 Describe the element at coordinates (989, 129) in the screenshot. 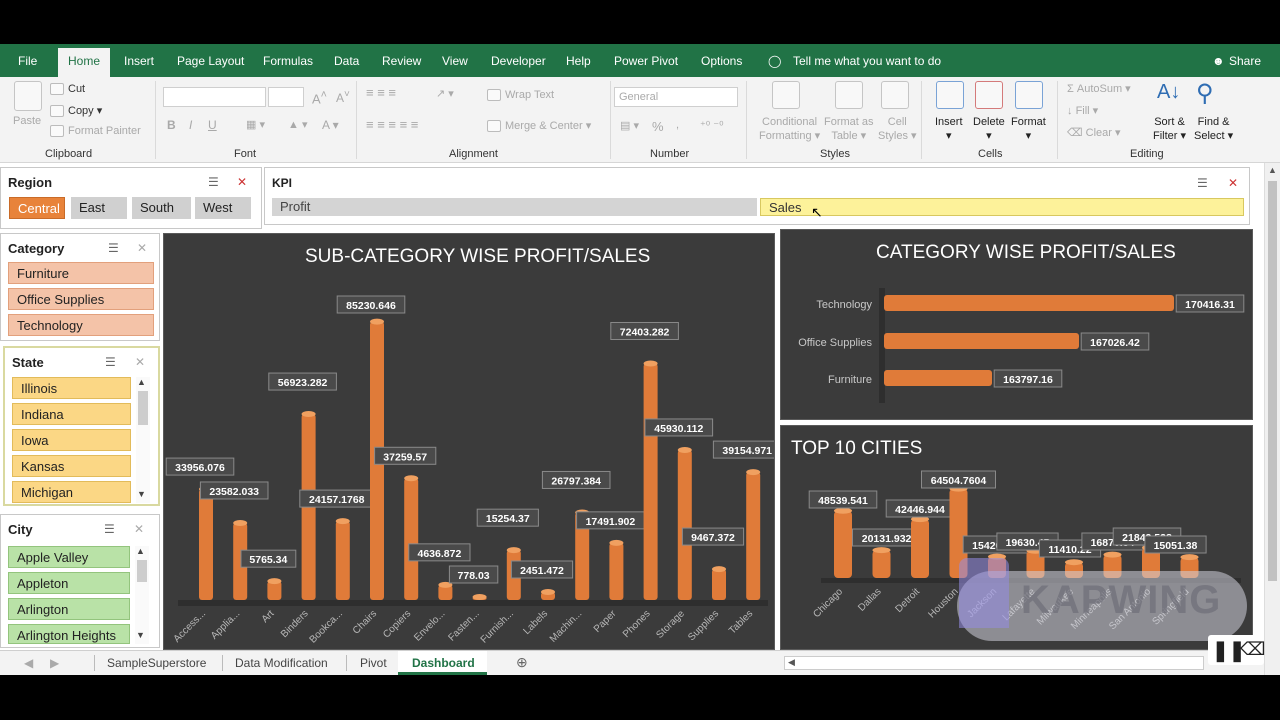

I see `delete-cells-button: Delete ▾` at that location.